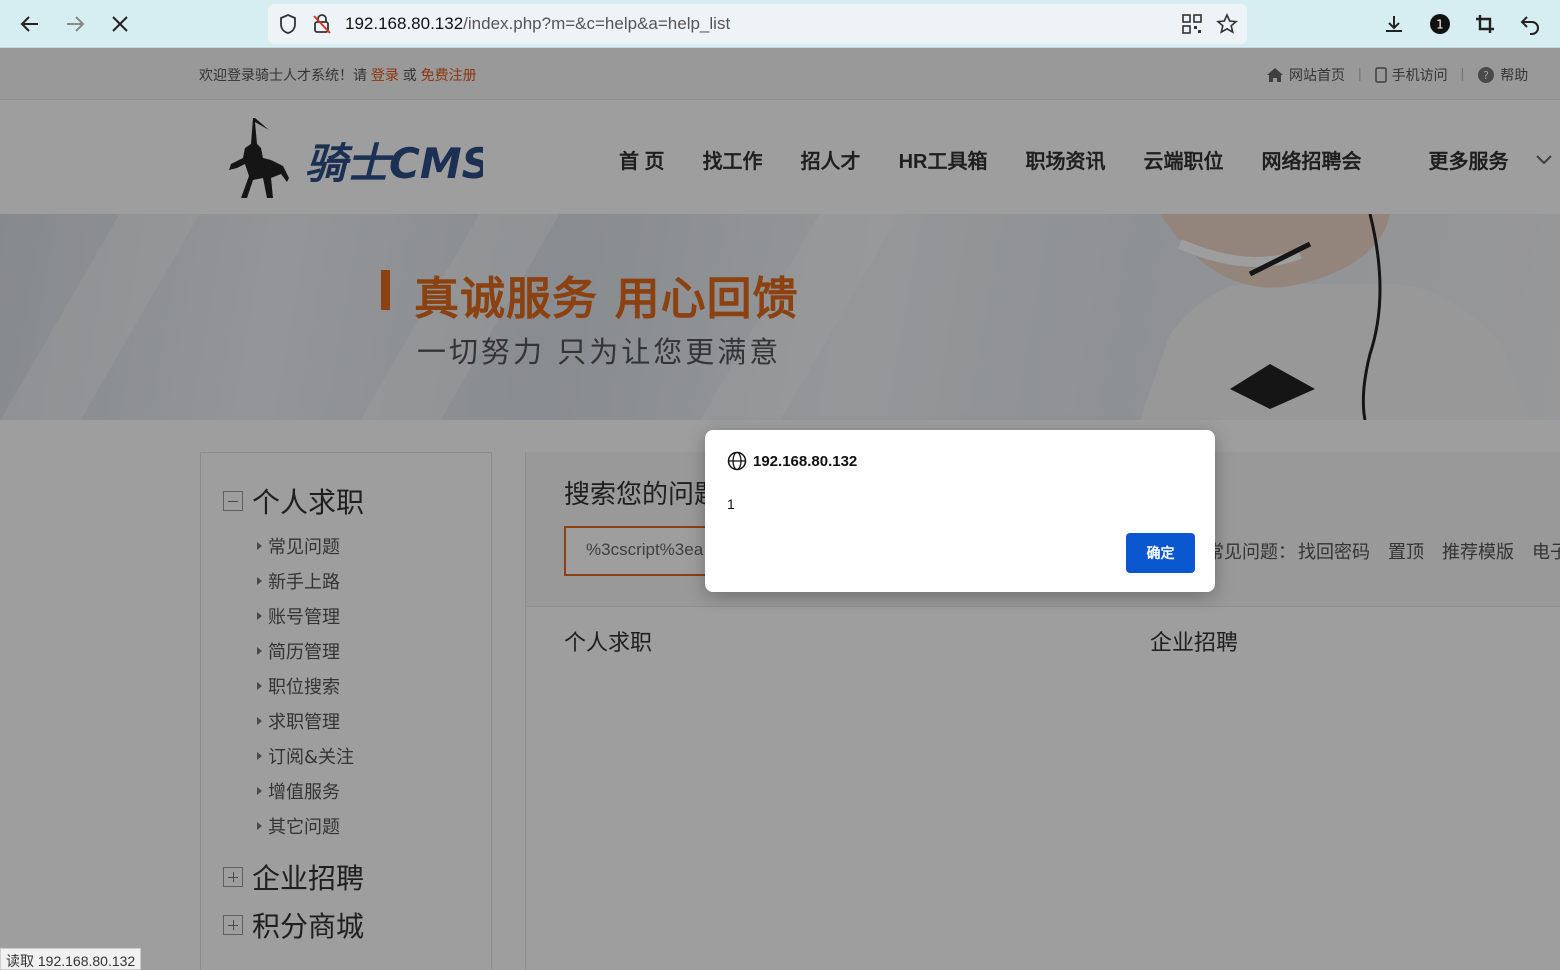  What do you see at coordinates (960, 511) in the screenshot?
I see `alert-dialog: 192.168.80.132 1 确定` at bounding box center [960, 511].